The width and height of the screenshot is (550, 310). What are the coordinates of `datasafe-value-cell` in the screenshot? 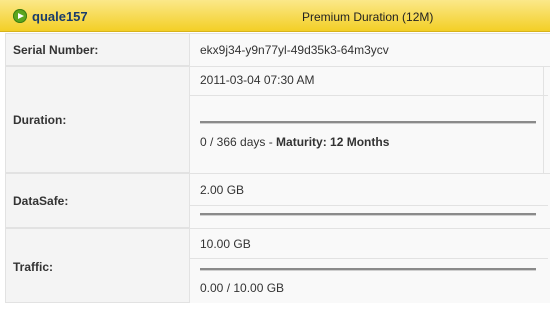 It's located at (370, 200).